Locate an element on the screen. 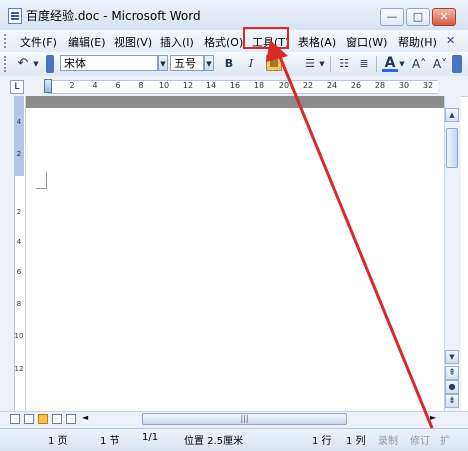  ruler-tick: 30 is located at coordinates (404, 85).